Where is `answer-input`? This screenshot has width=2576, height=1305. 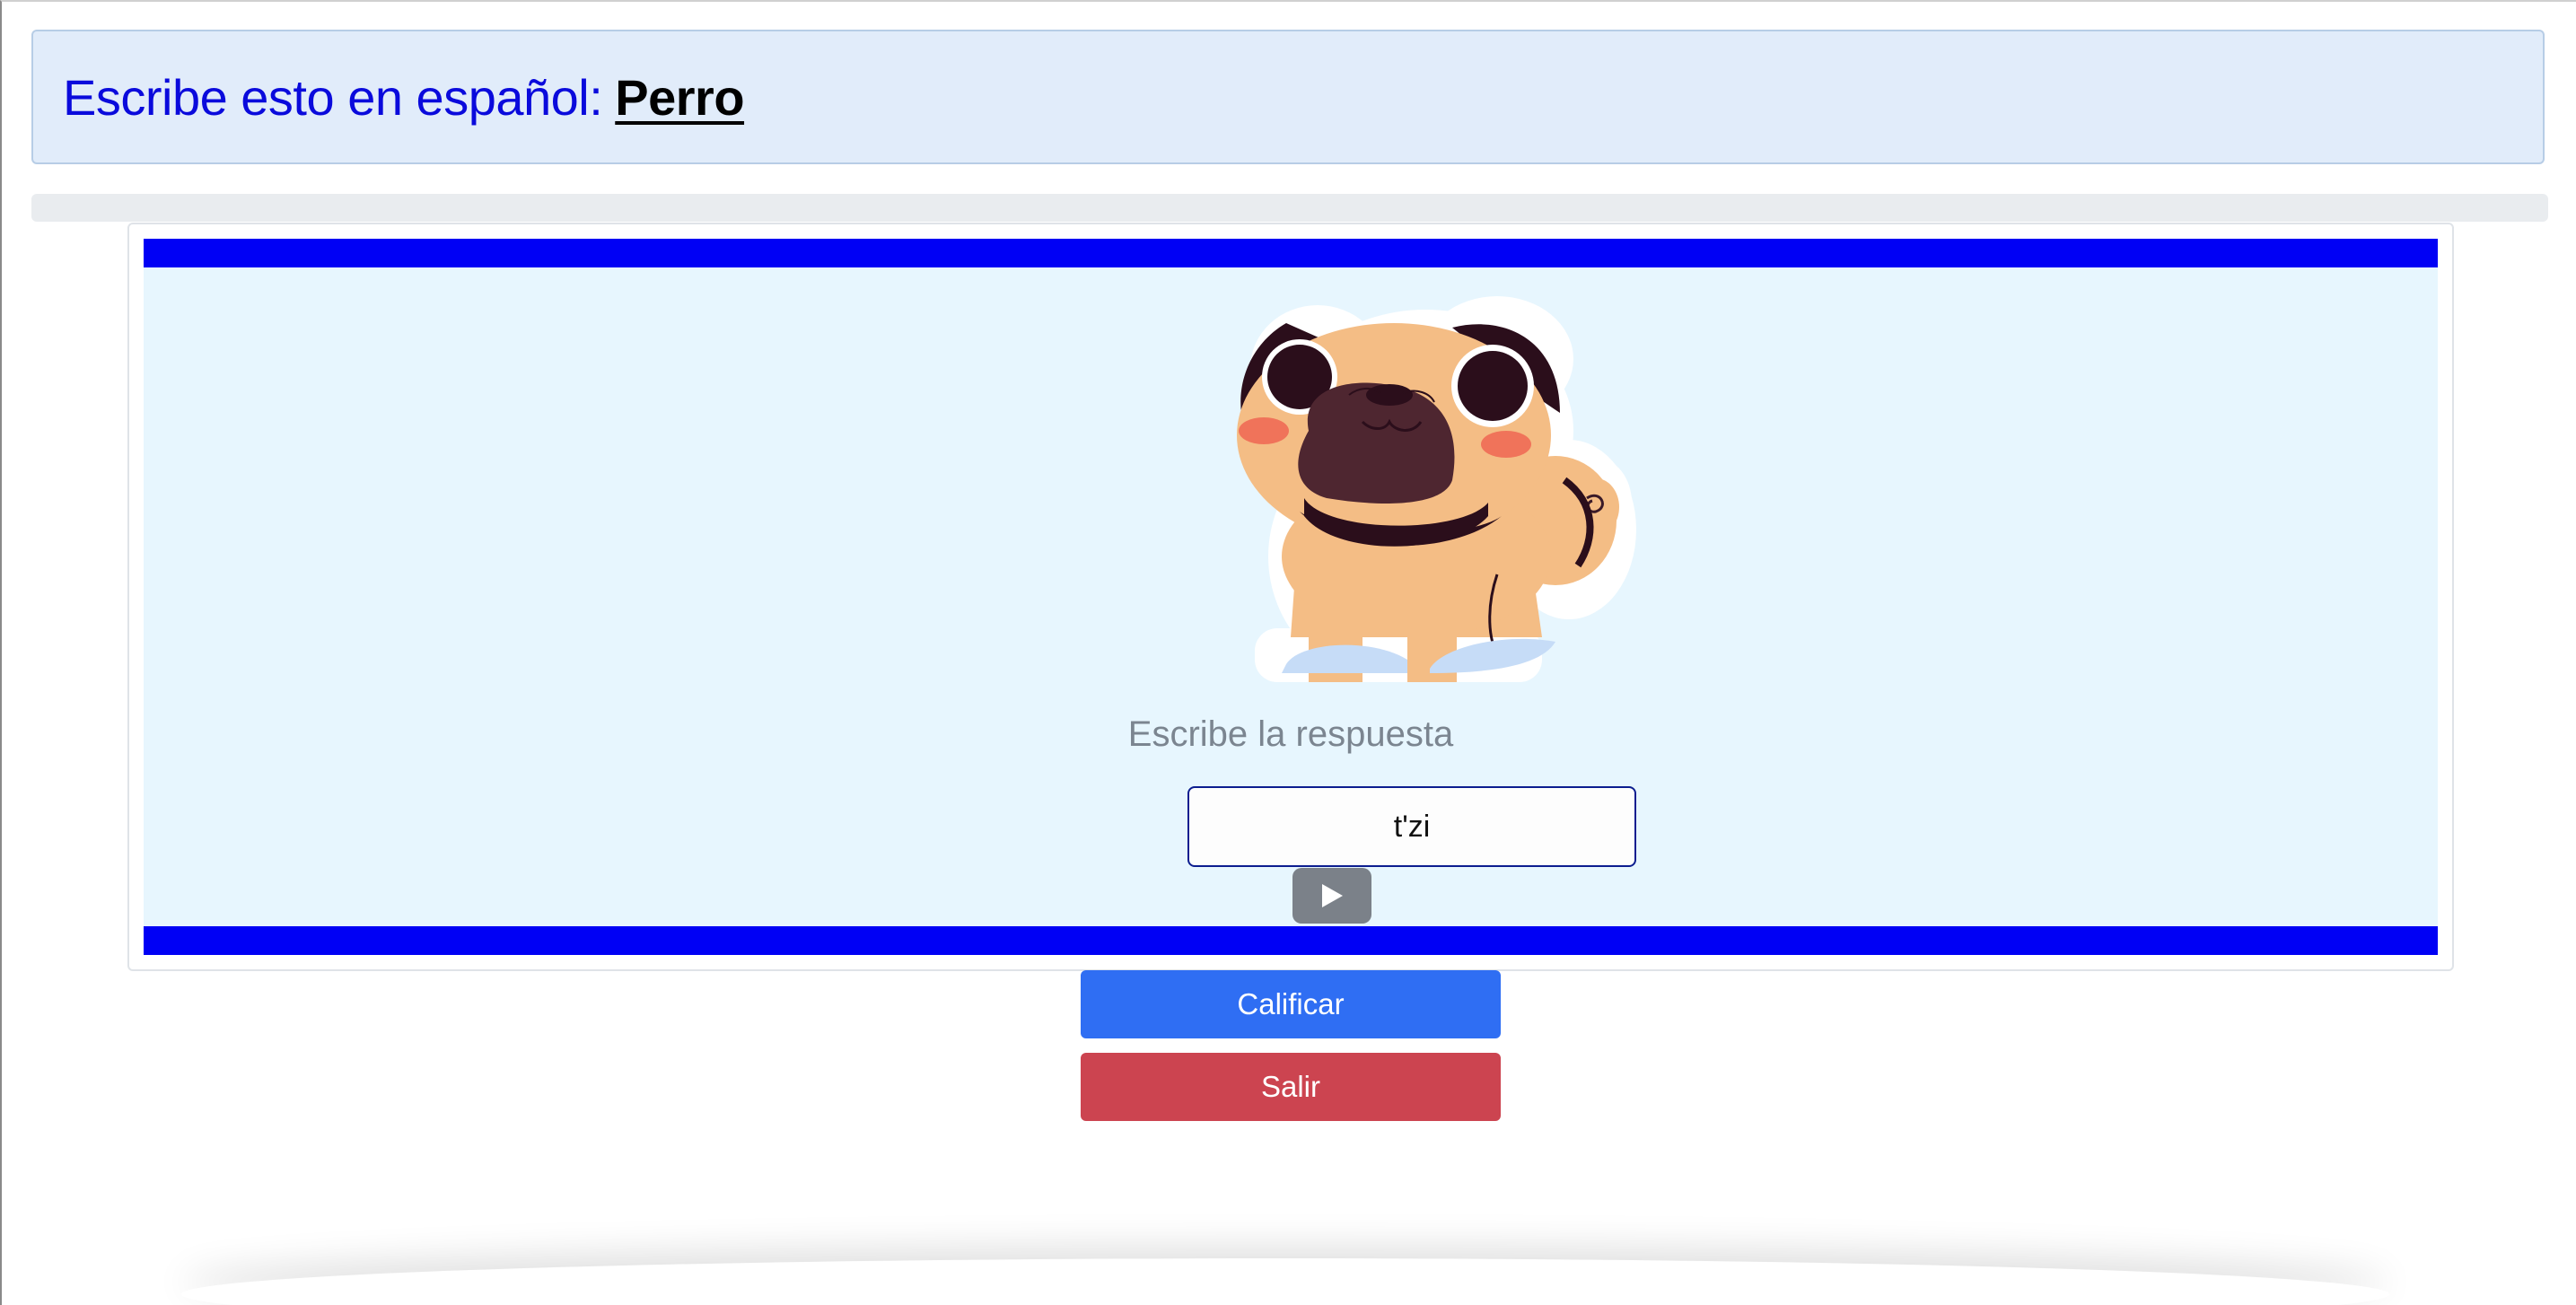
answer-input is located at coordinates (1411, 826).